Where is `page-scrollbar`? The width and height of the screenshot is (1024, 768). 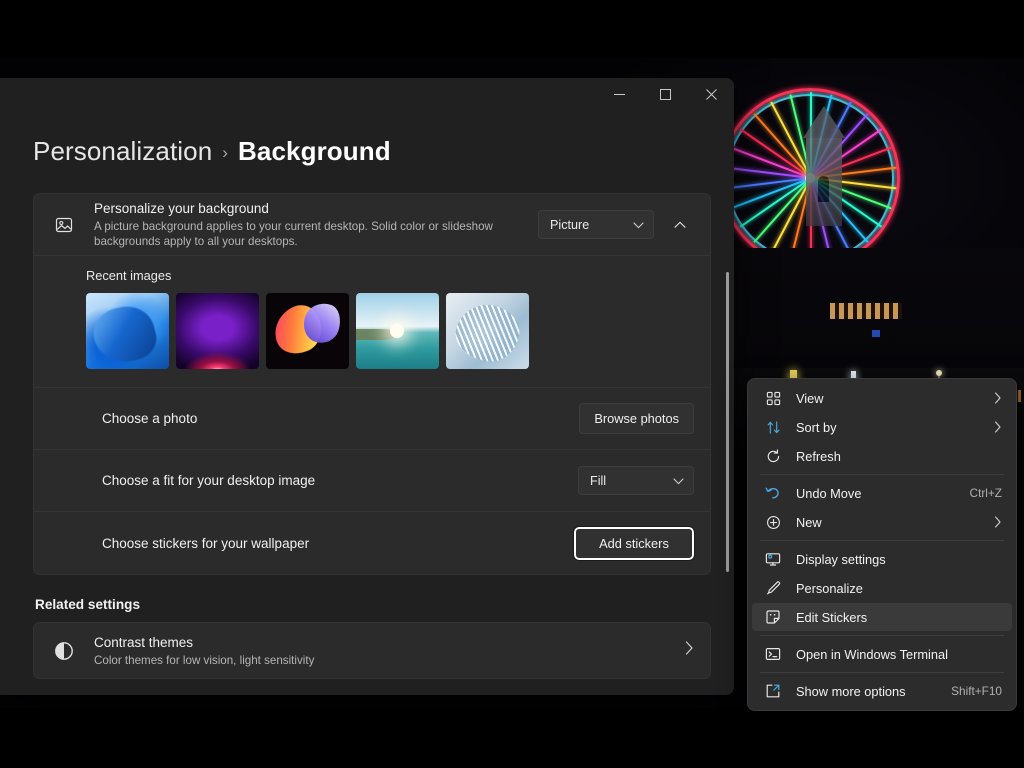
page-scrollbar is located at coordinates (727, 394).